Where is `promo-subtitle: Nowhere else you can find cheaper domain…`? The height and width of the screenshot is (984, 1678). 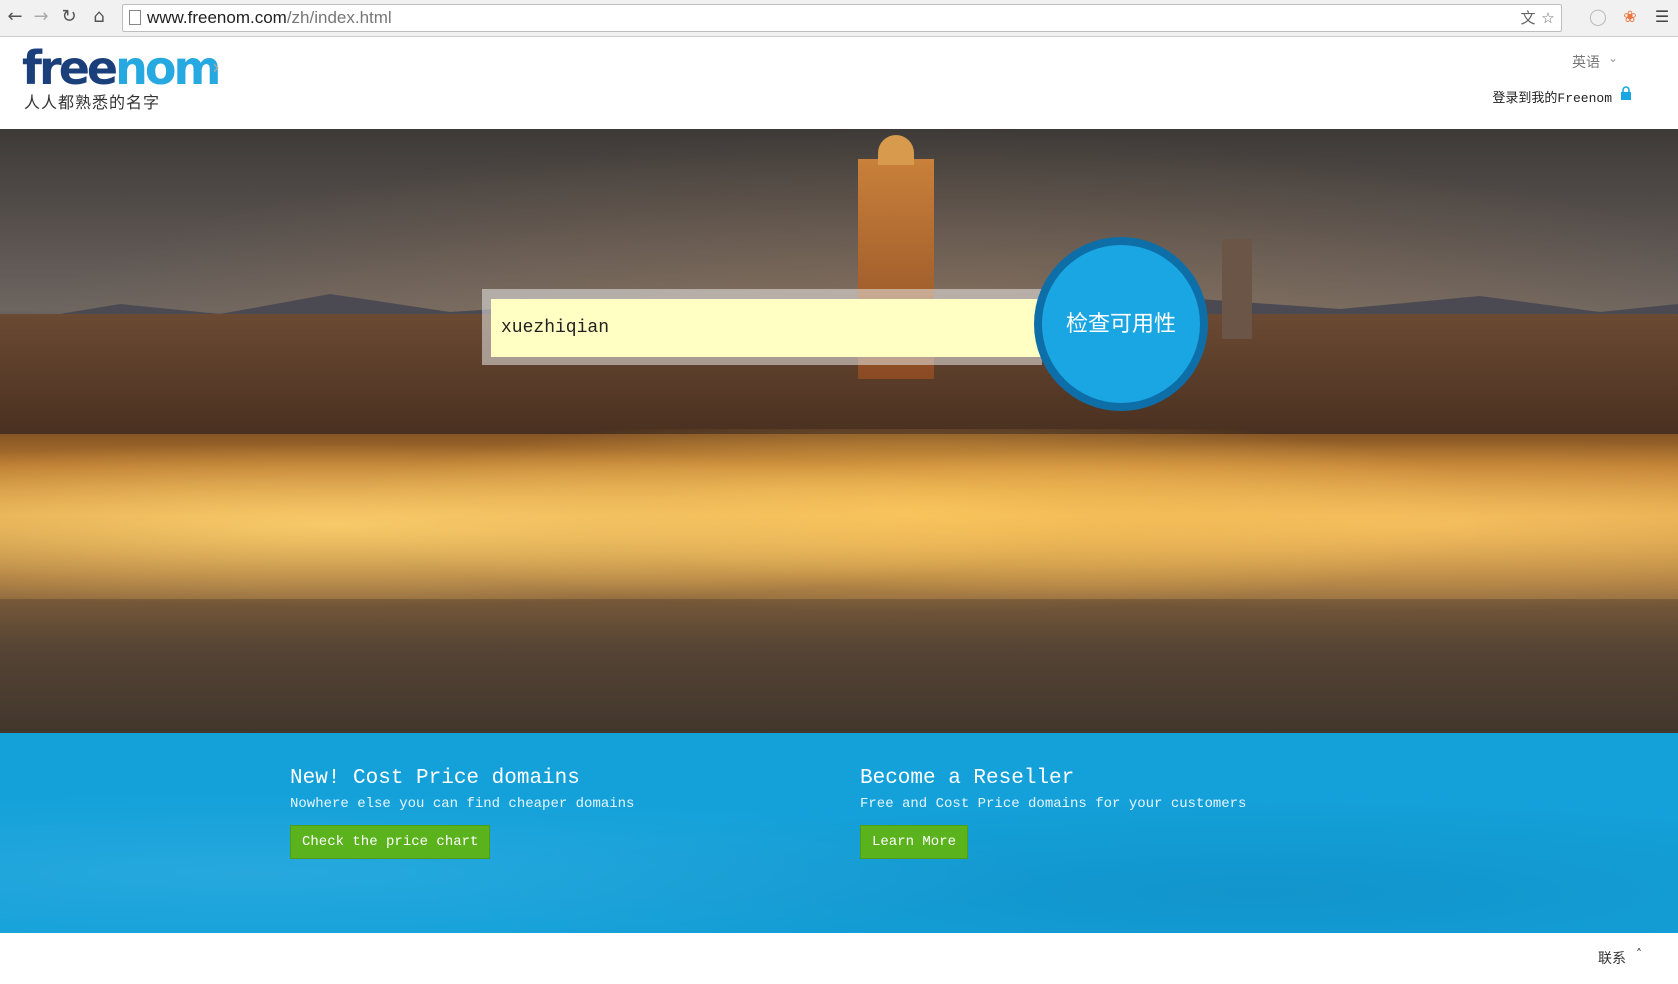 promo-subtitle: Nowhere else you can find cheaper domain… is located at coordinates (462, 804).